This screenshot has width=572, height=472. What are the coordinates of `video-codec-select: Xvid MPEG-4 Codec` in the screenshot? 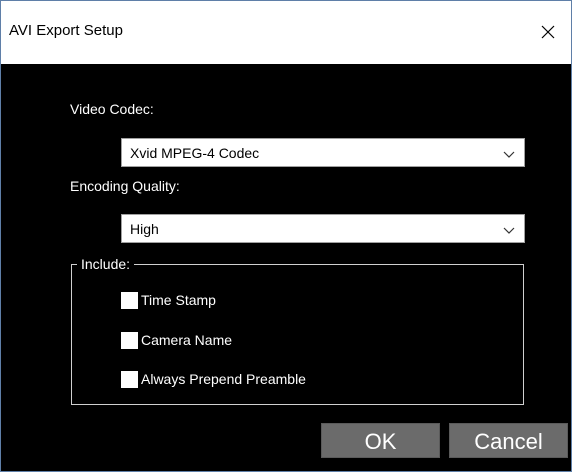 It's located at (323, 152).